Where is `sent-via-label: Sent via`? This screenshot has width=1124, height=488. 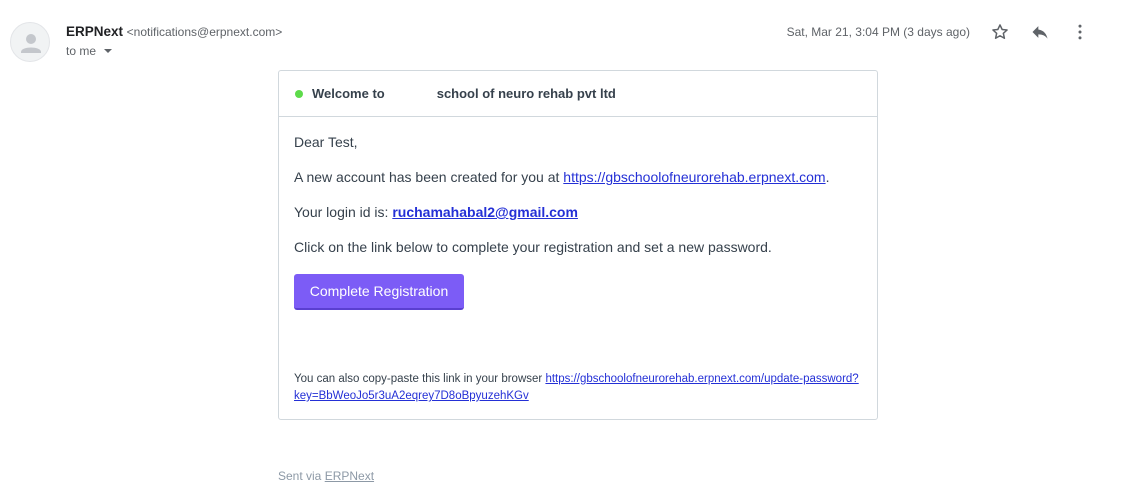 sent-via-label: Sent via is located at coordinates (301, 476).